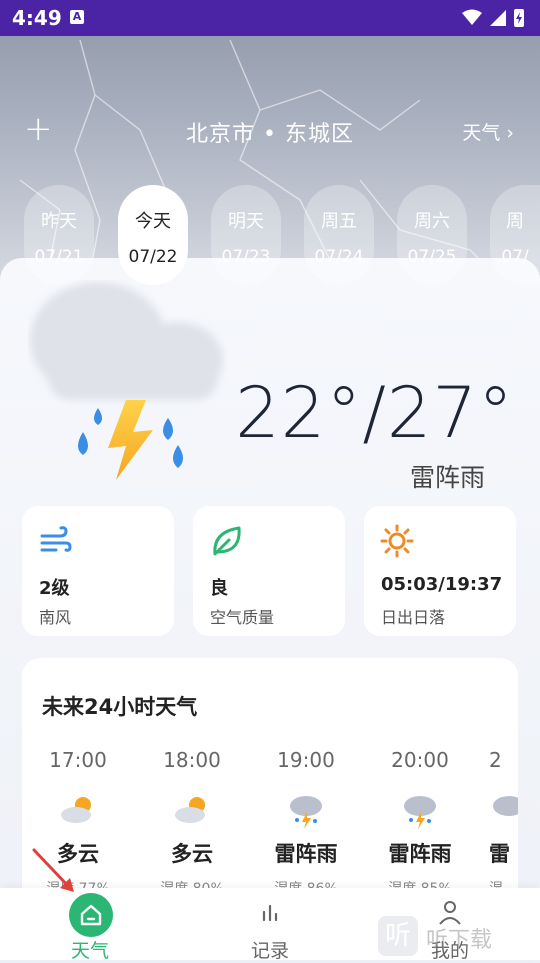  What do you see at coordinates (153, 257) in the screenshot?
I see `day-date: 07/22` at bounding box center [153, 257].